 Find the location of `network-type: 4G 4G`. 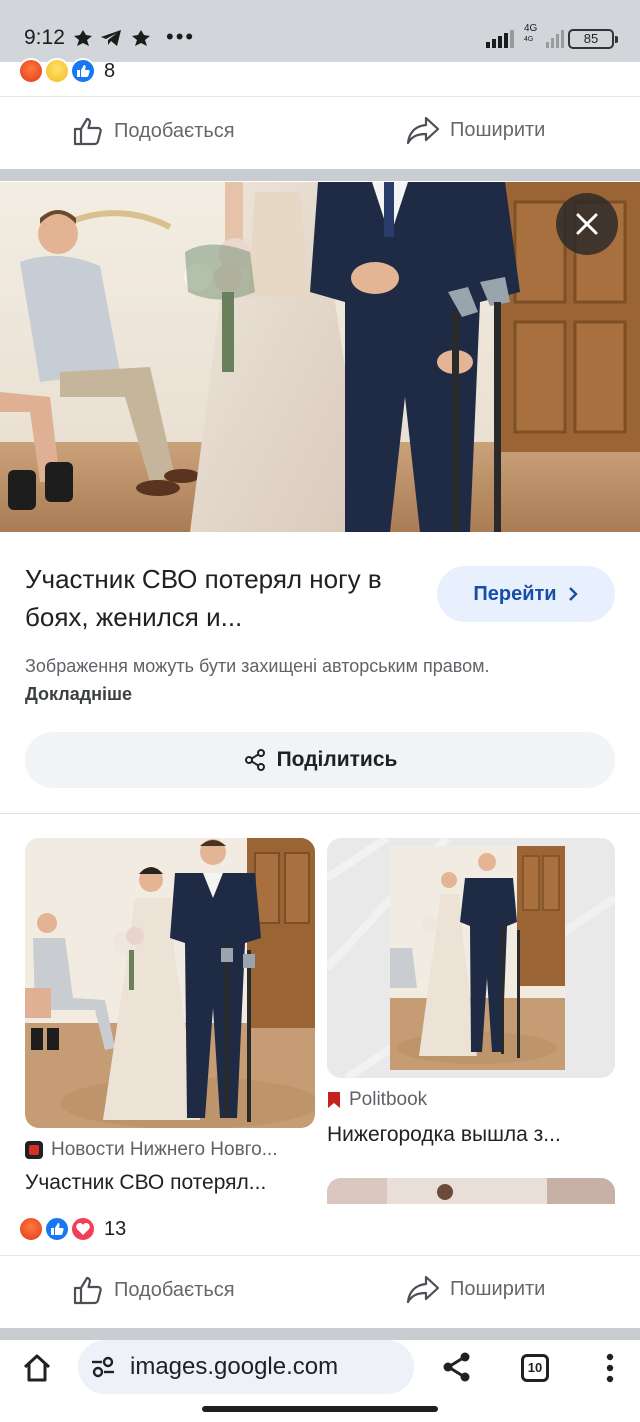

network-type: 4G 4G is located at coordinates (531, 33).